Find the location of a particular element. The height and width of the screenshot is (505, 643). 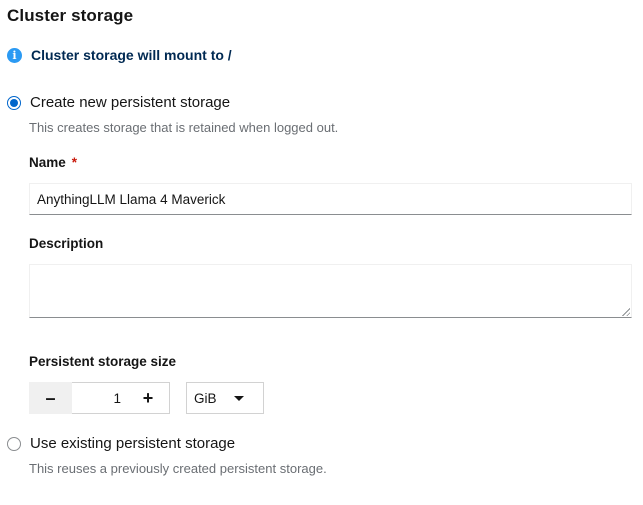

storage-size-stepper: – 1 + is located at coordinates (99, 398).